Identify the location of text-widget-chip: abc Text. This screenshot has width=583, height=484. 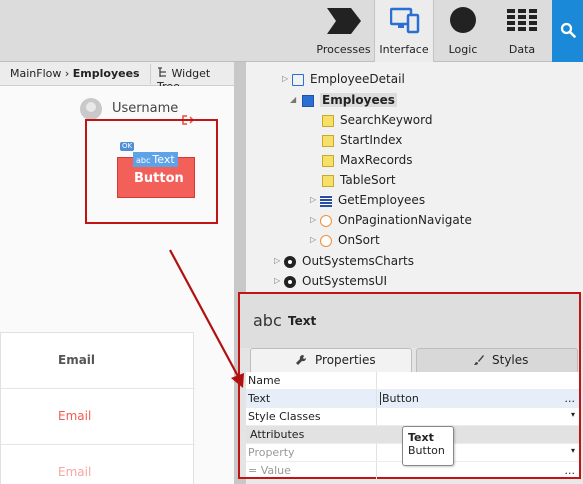
(155, 159).